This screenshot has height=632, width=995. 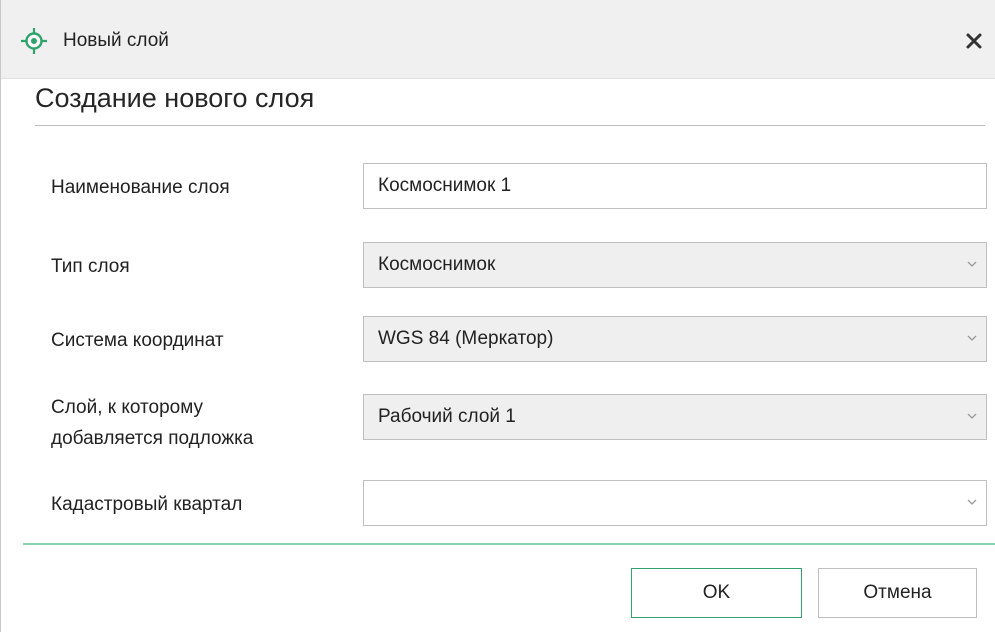 I want to click on target-layer-label-line2: добавляется подложка, so click(x=152, y=438).